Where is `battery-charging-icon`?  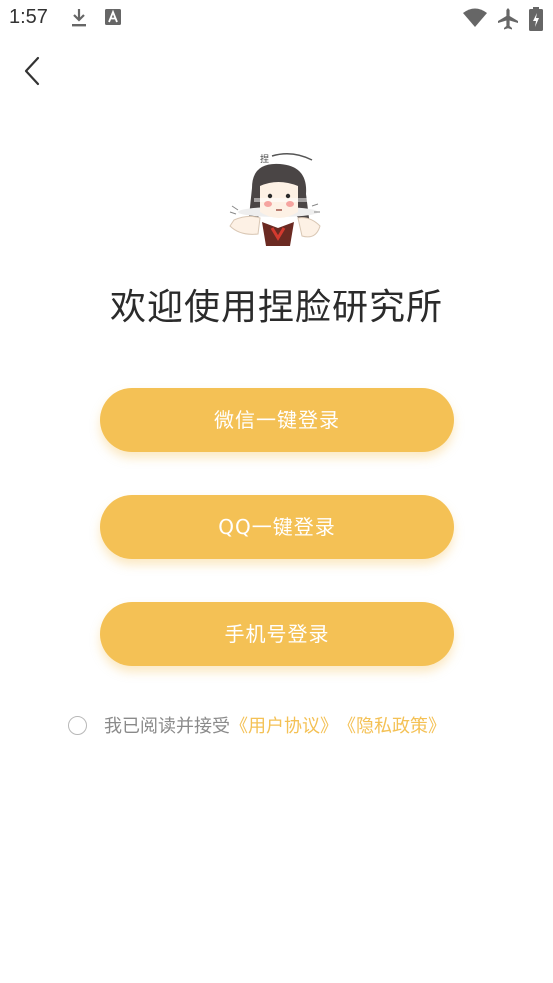 battery-charging-icon is located at coordinates (536, 19).